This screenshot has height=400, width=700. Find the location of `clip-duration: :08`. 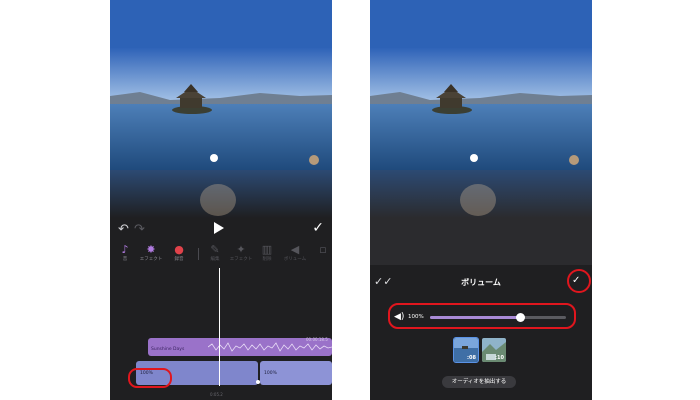

clip-duration: :08 is located at coordinates (471, 358).